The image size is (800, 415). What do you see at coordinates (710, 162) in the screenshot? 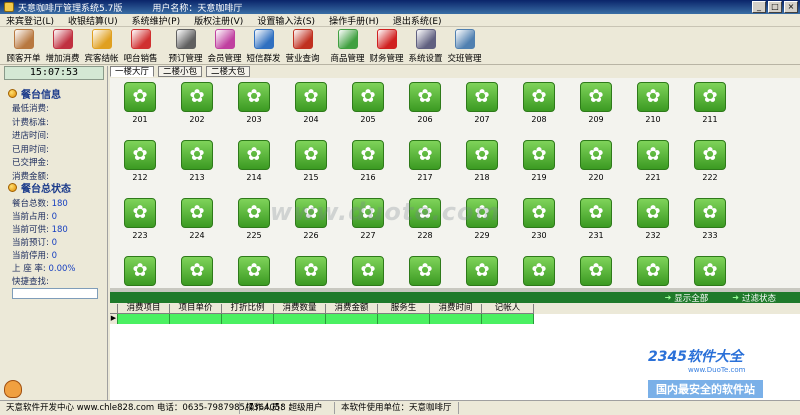
I see `table-222: 222` at bounding box center [710, 162].